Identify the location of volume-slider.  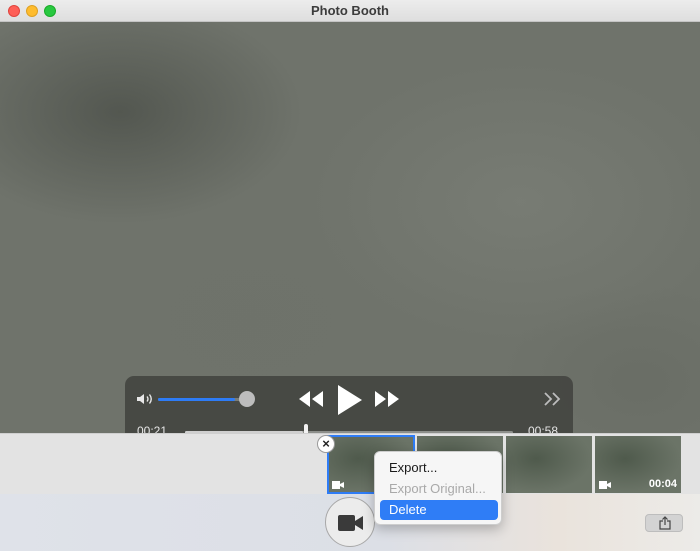
(203, 399).